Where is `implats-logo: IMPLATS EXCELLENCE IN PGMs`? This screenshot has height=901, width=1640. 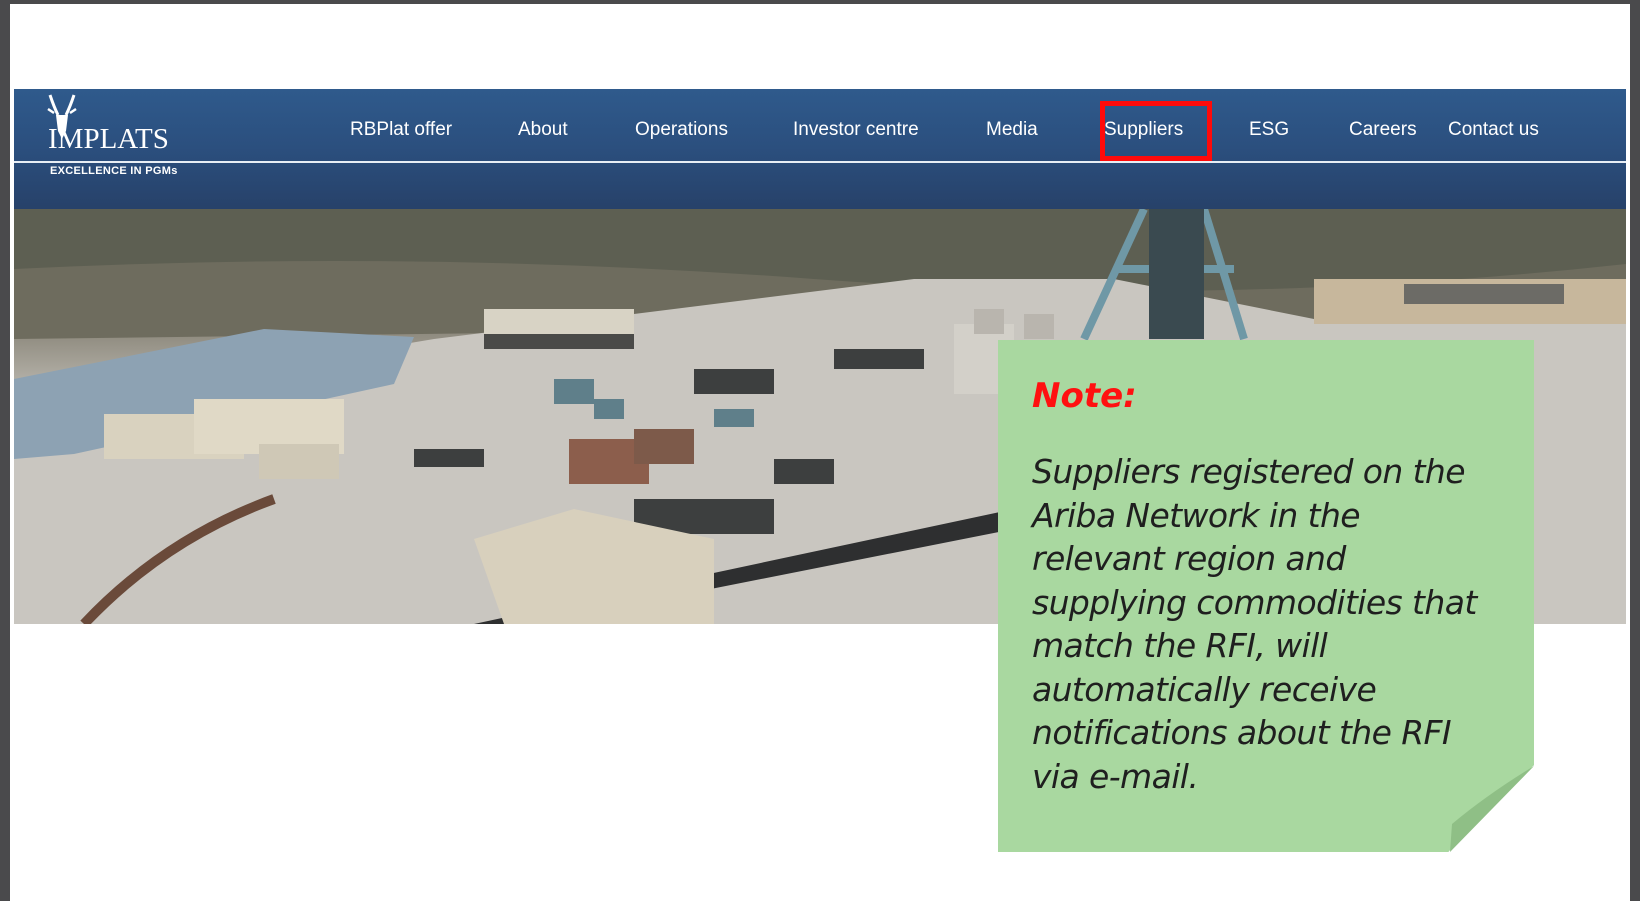 implats-logo: IMPLATS EXCELLENCE IN PGMs is located at coordinates (118, 137).